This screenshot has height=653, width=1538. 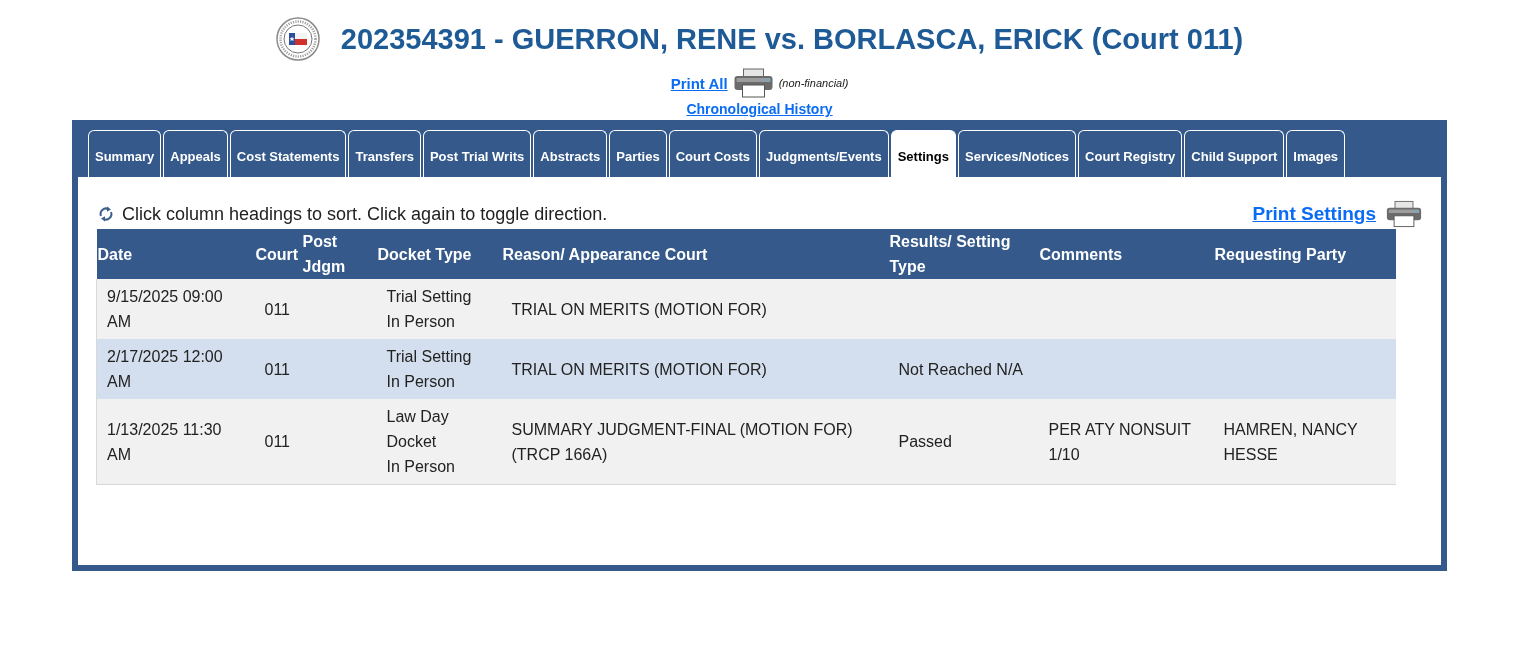 I want to click on case-title: 202354391 - GUERRON, RENE vs. BORLASCA, ERICK (Court 011), so click(x=792, y=39).